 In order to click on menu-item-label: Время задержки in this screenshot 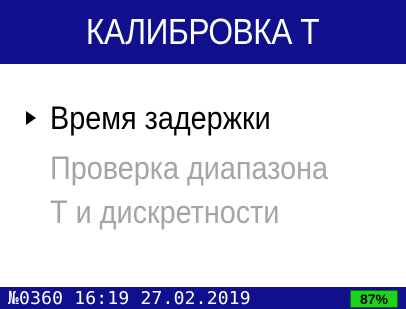, I will do `click(160, 118)`.